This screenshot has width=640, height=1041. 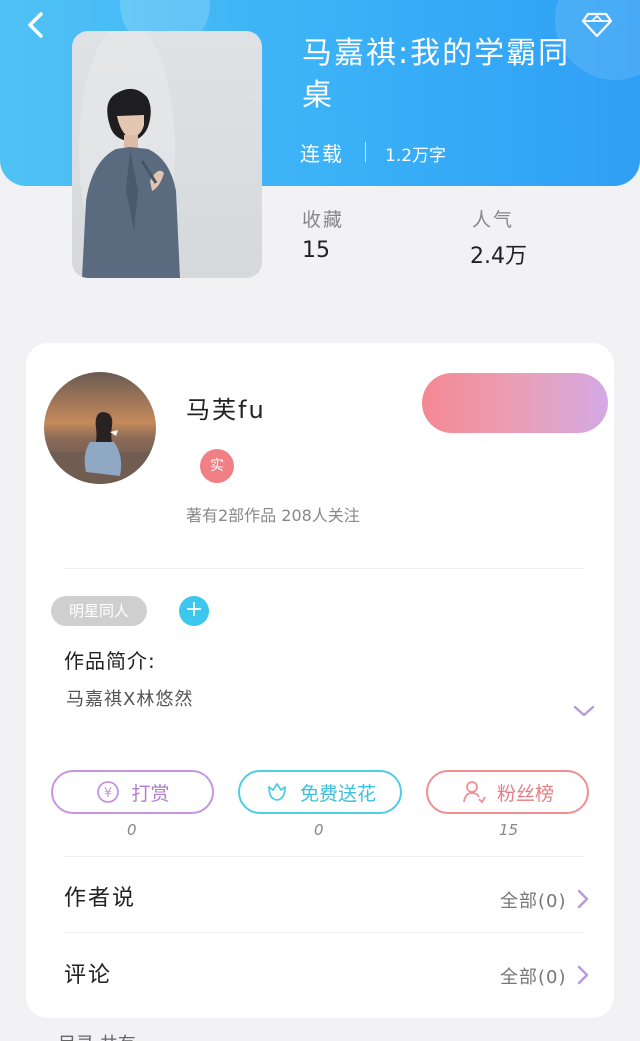 I want to click on book-cover-image, so click(x=167, y=154).